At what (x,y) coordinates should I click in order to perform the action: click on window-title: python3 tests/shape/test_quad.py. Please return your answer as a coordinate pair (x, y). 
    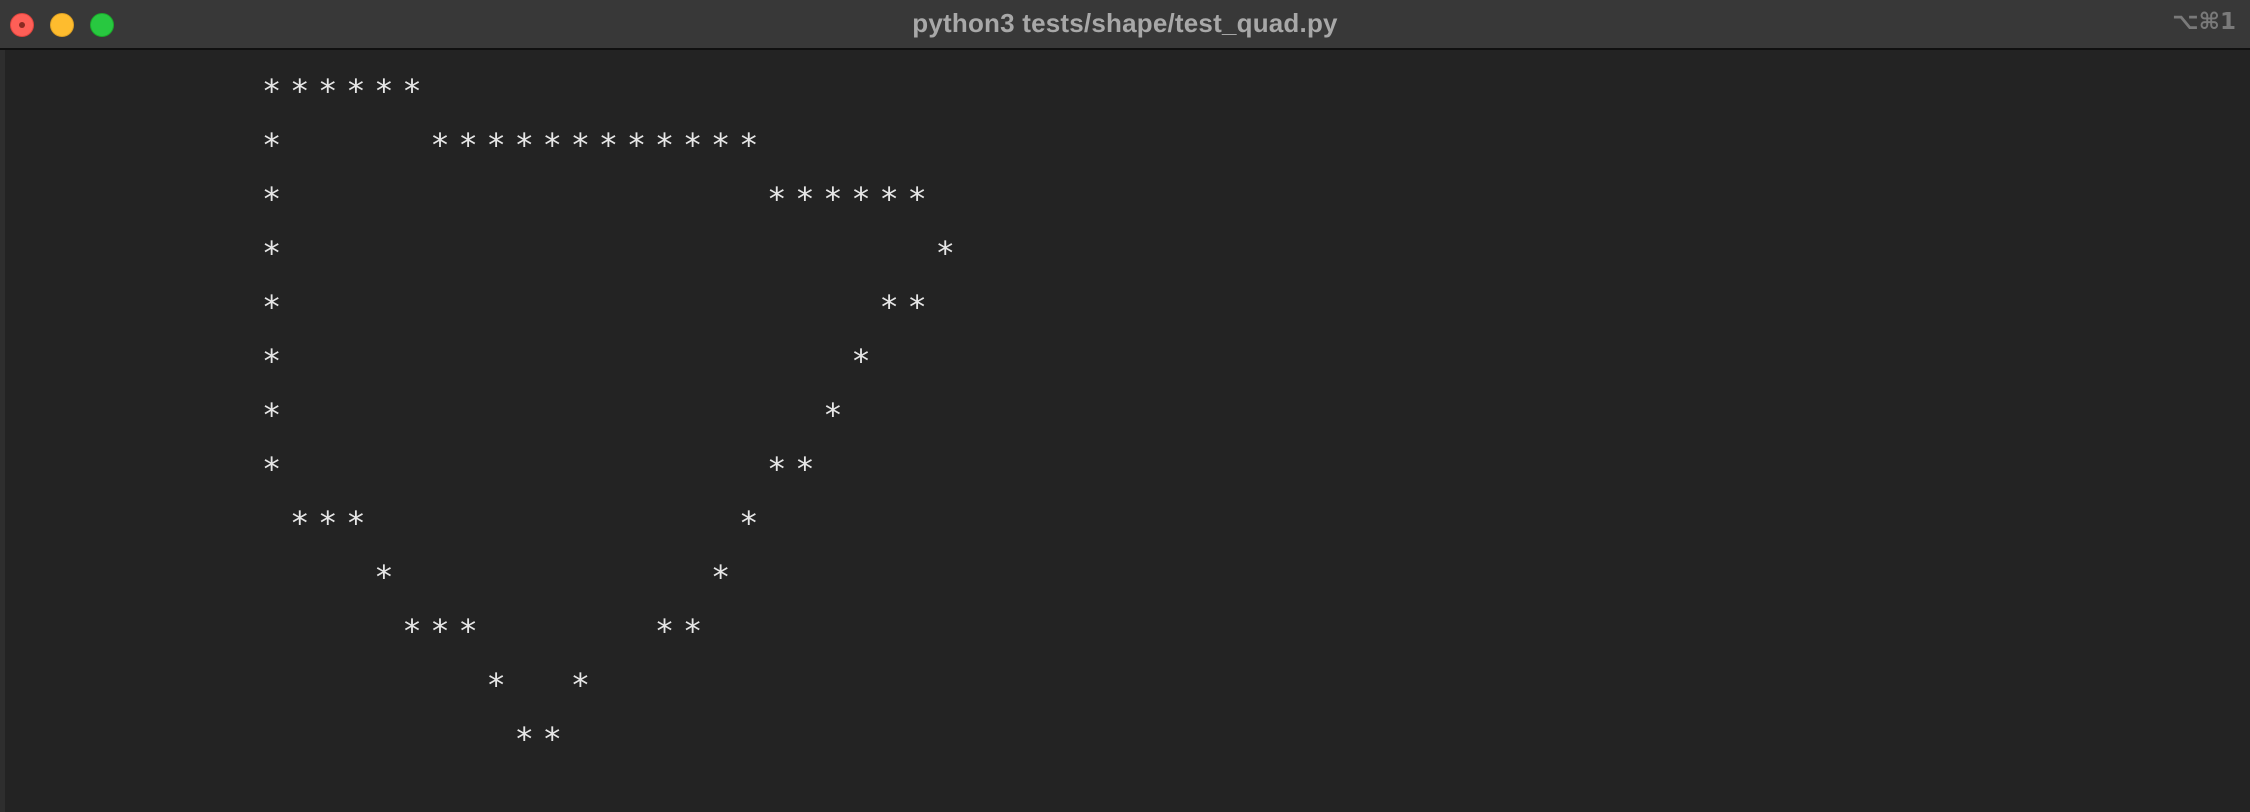
    Looking at the image, I should click on (1125, 23).